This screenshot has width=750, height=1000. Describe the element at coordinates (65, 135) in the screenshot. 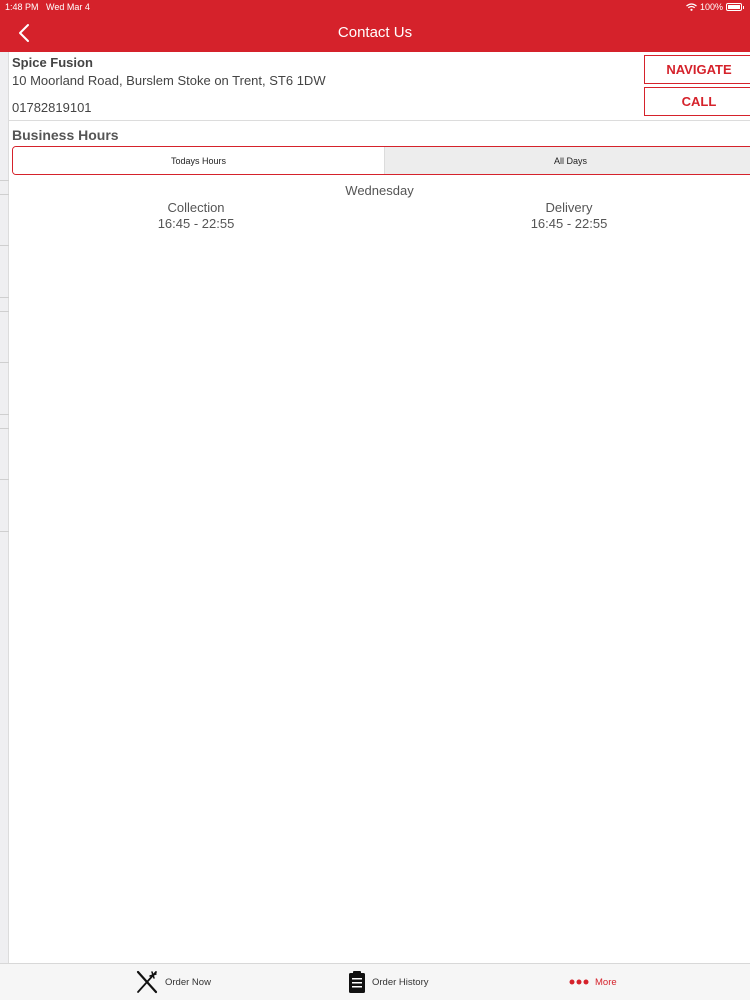

I see `business-hours-title: Business Hours` at that location.